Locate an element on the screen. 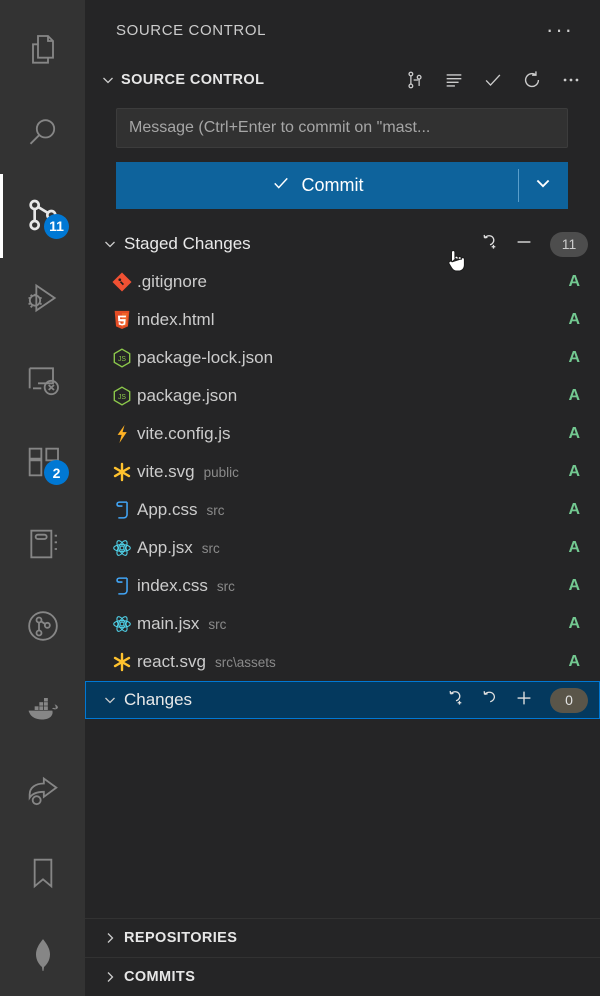  activity-bar: 11 2 is located at coordinates (42, 498).